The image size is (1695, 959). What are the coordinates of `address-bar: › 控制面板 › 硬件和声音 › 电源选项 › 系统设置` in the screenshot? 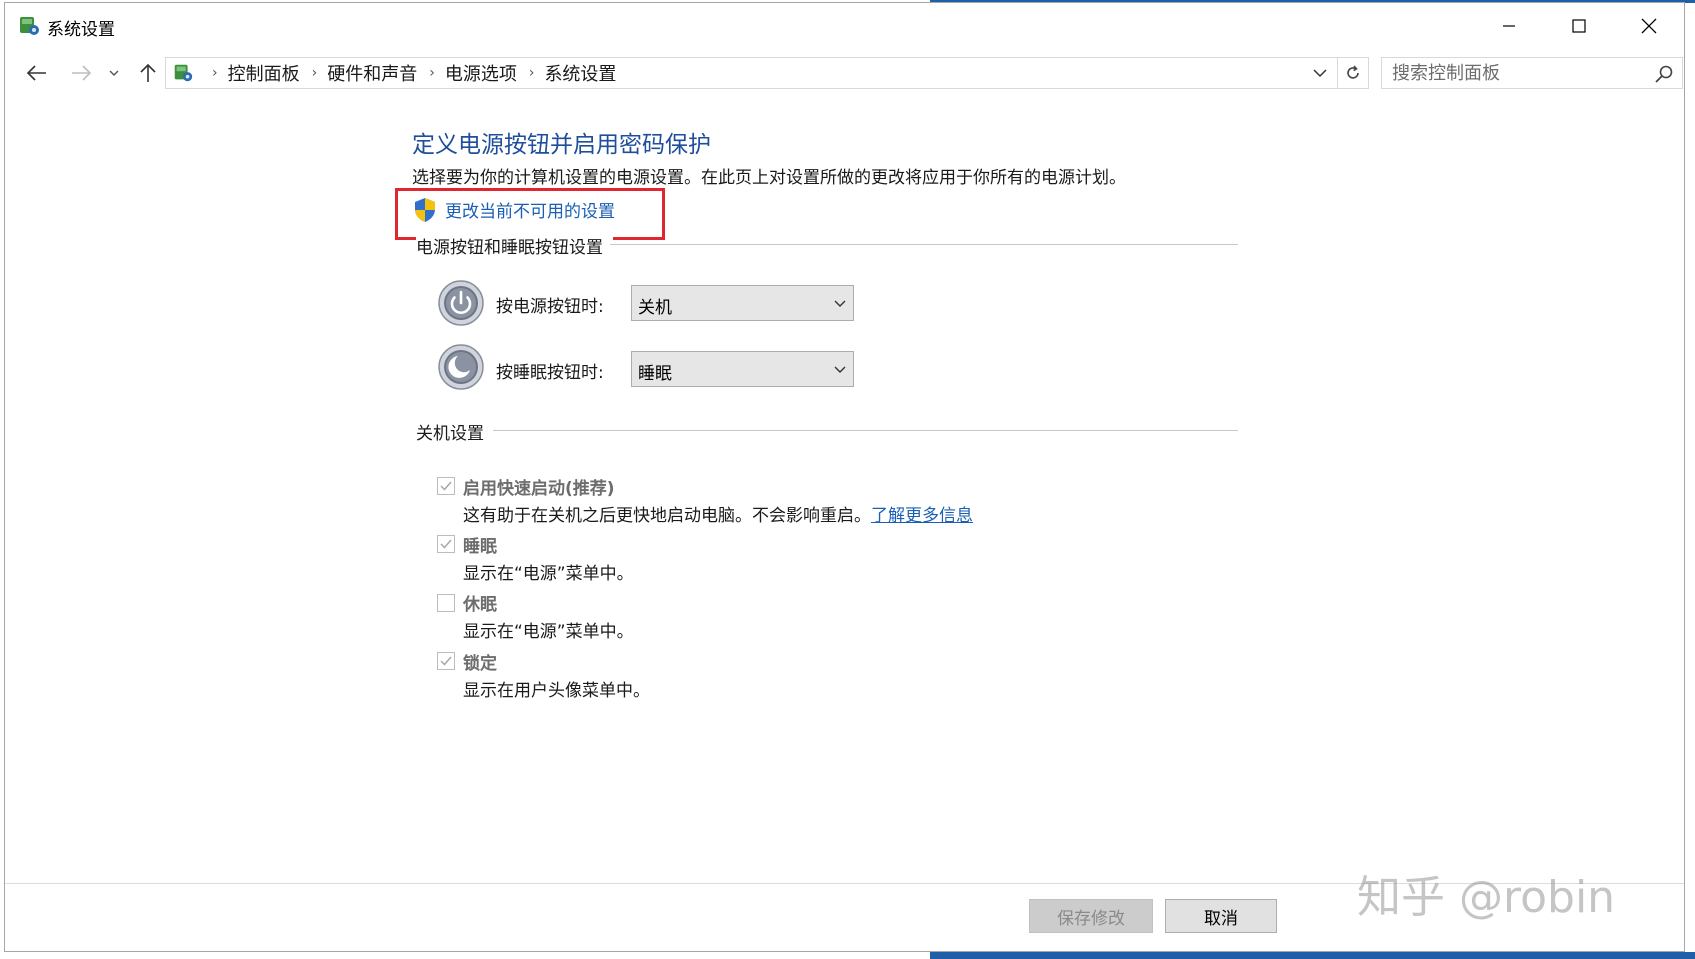 It's located at (767, 73).